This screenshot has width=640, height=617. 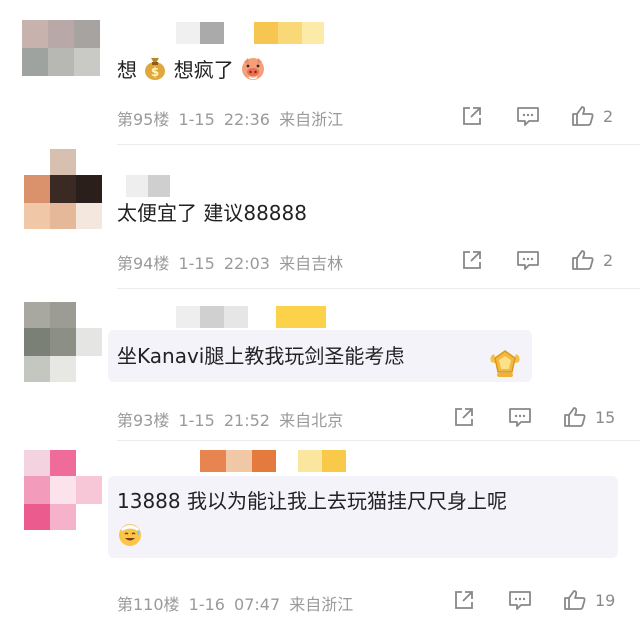 What do you see at coordinates (378, 288) in the screenshot?
I see `divider` at bounding box center [378, 288].